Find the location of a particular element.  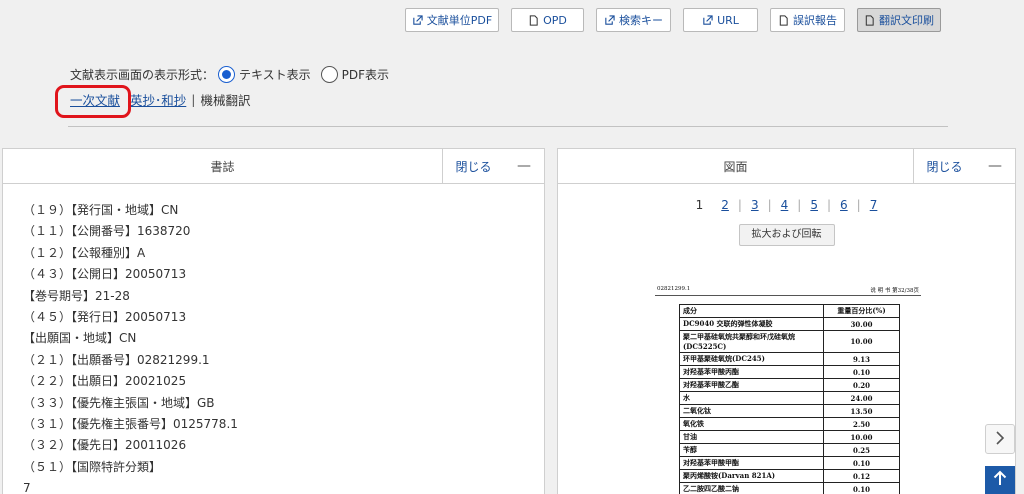

document-unit-pdf-label: 文献単位PDF is located at coordinates (459, 20).